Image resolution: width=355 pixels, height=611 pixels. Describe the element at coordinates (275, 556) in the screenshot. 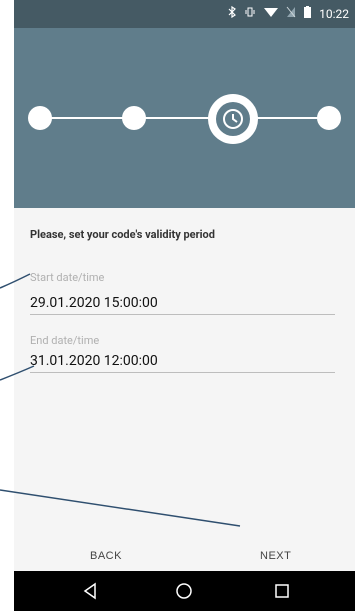

I see `next-button: NEXT` at that location.